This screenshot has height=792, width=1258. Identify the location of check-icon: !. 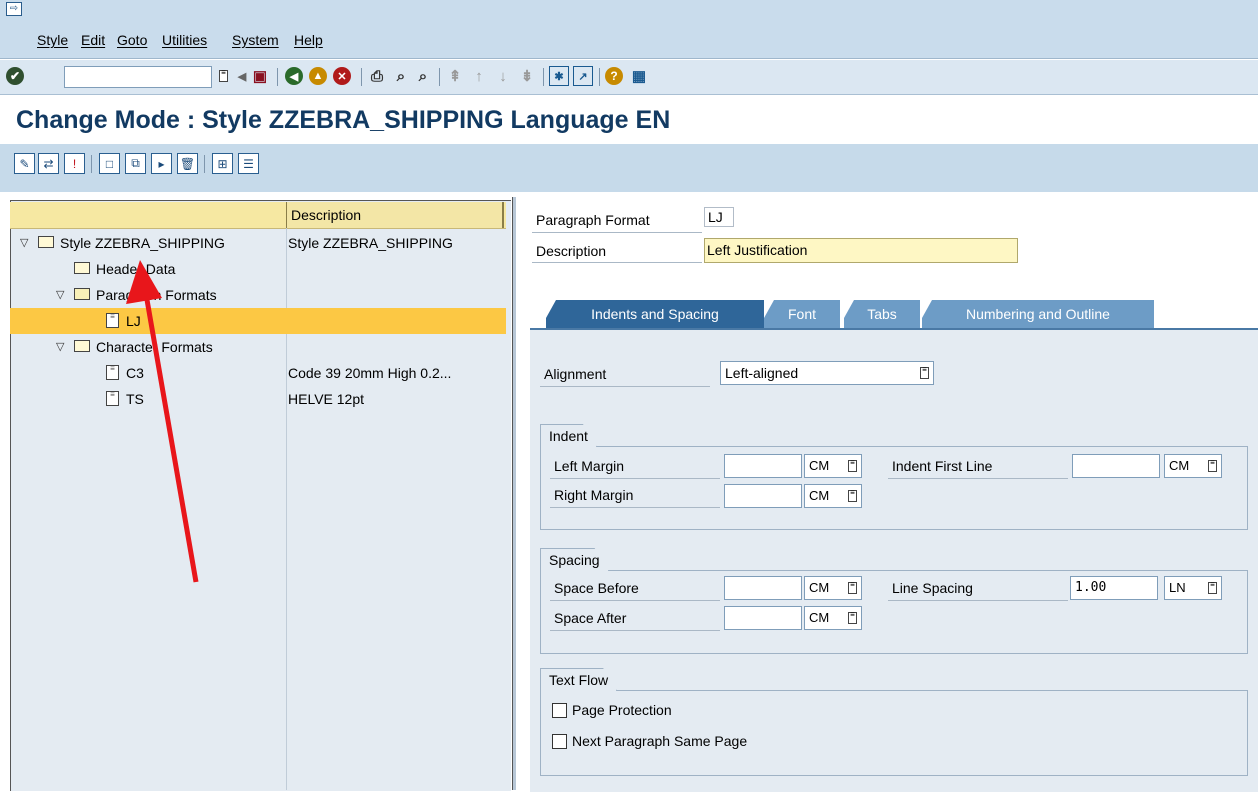
(74, 163).